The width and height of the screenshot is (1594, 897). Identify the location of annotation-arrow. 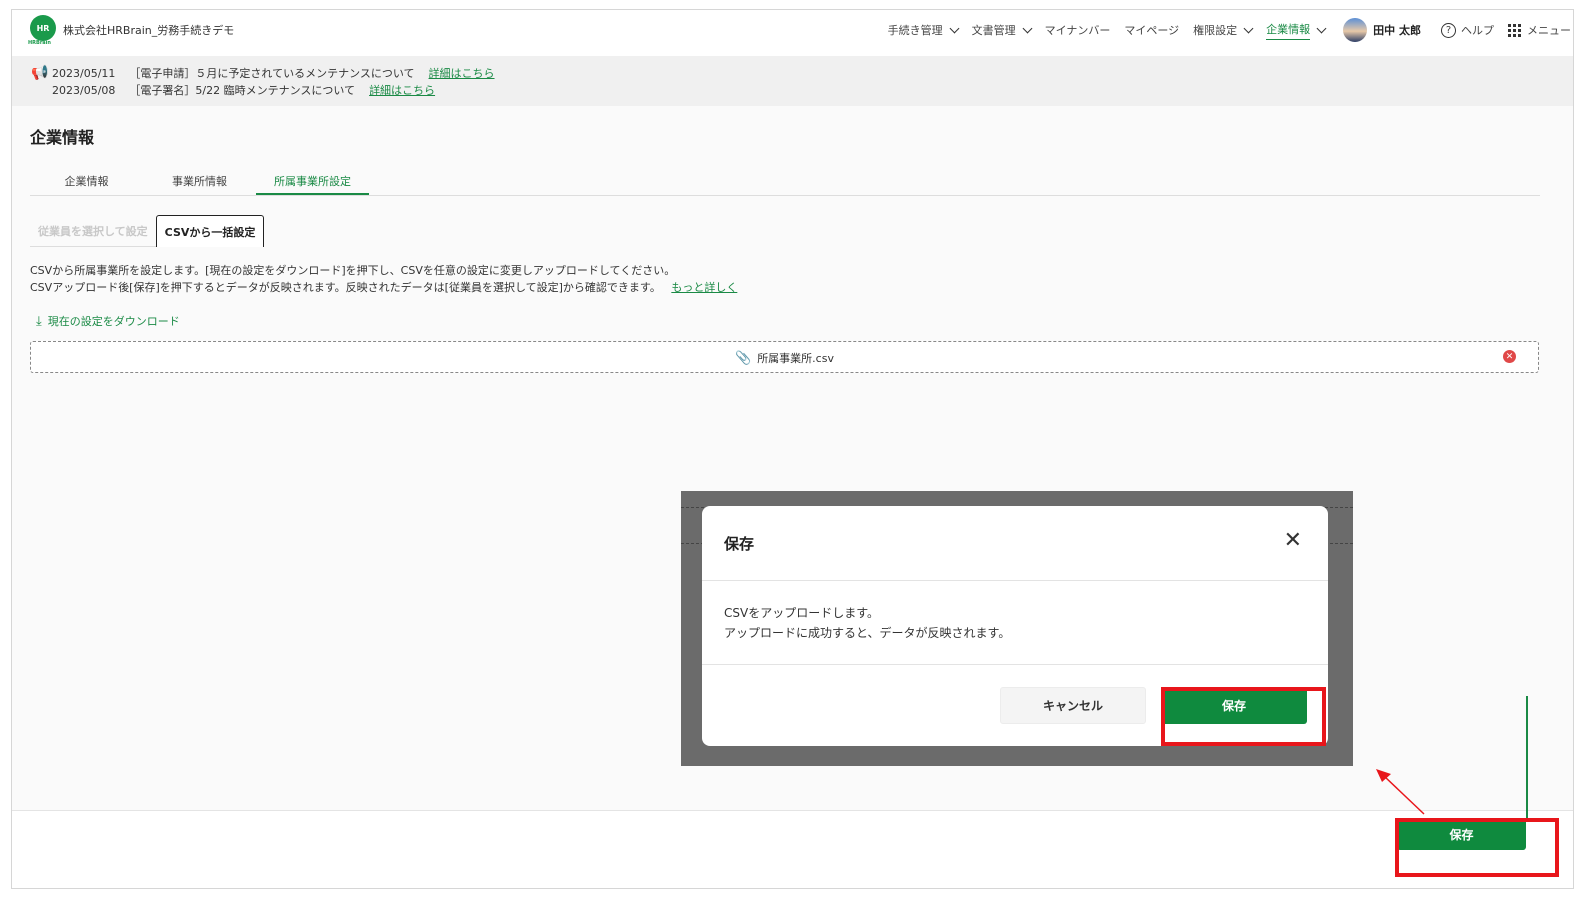
(1400, 792).